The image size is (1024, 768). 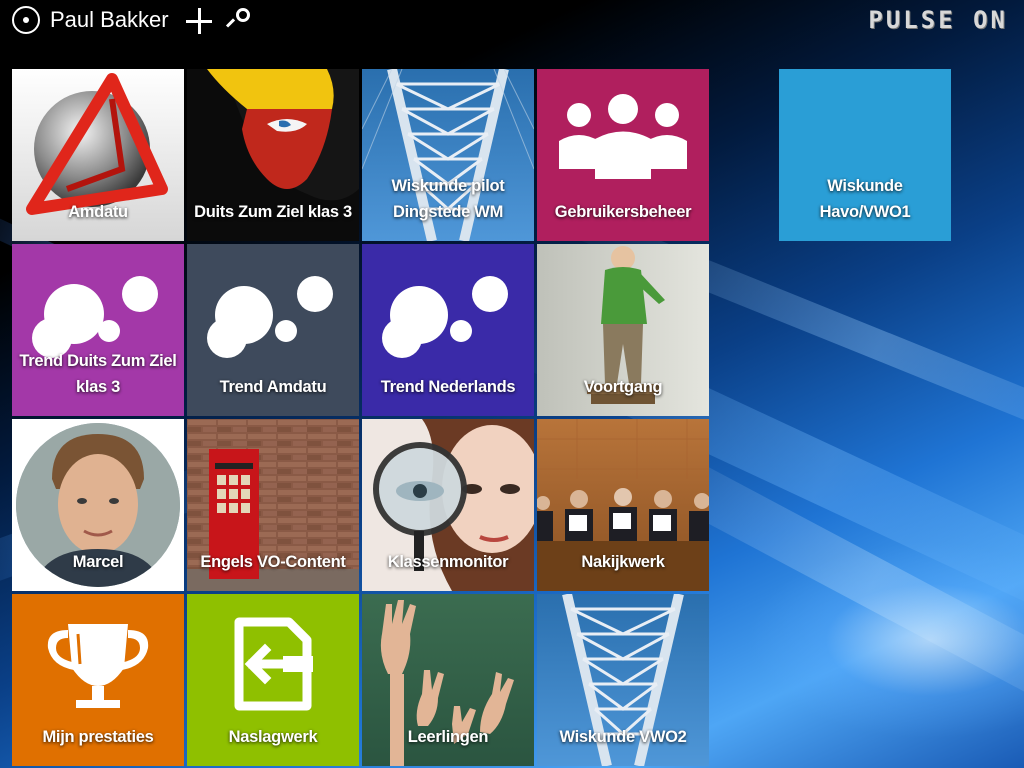 I want to click on tile-trend-duits: Trend Duits Zum Ziel klas 3, so click(x=98, y=330).